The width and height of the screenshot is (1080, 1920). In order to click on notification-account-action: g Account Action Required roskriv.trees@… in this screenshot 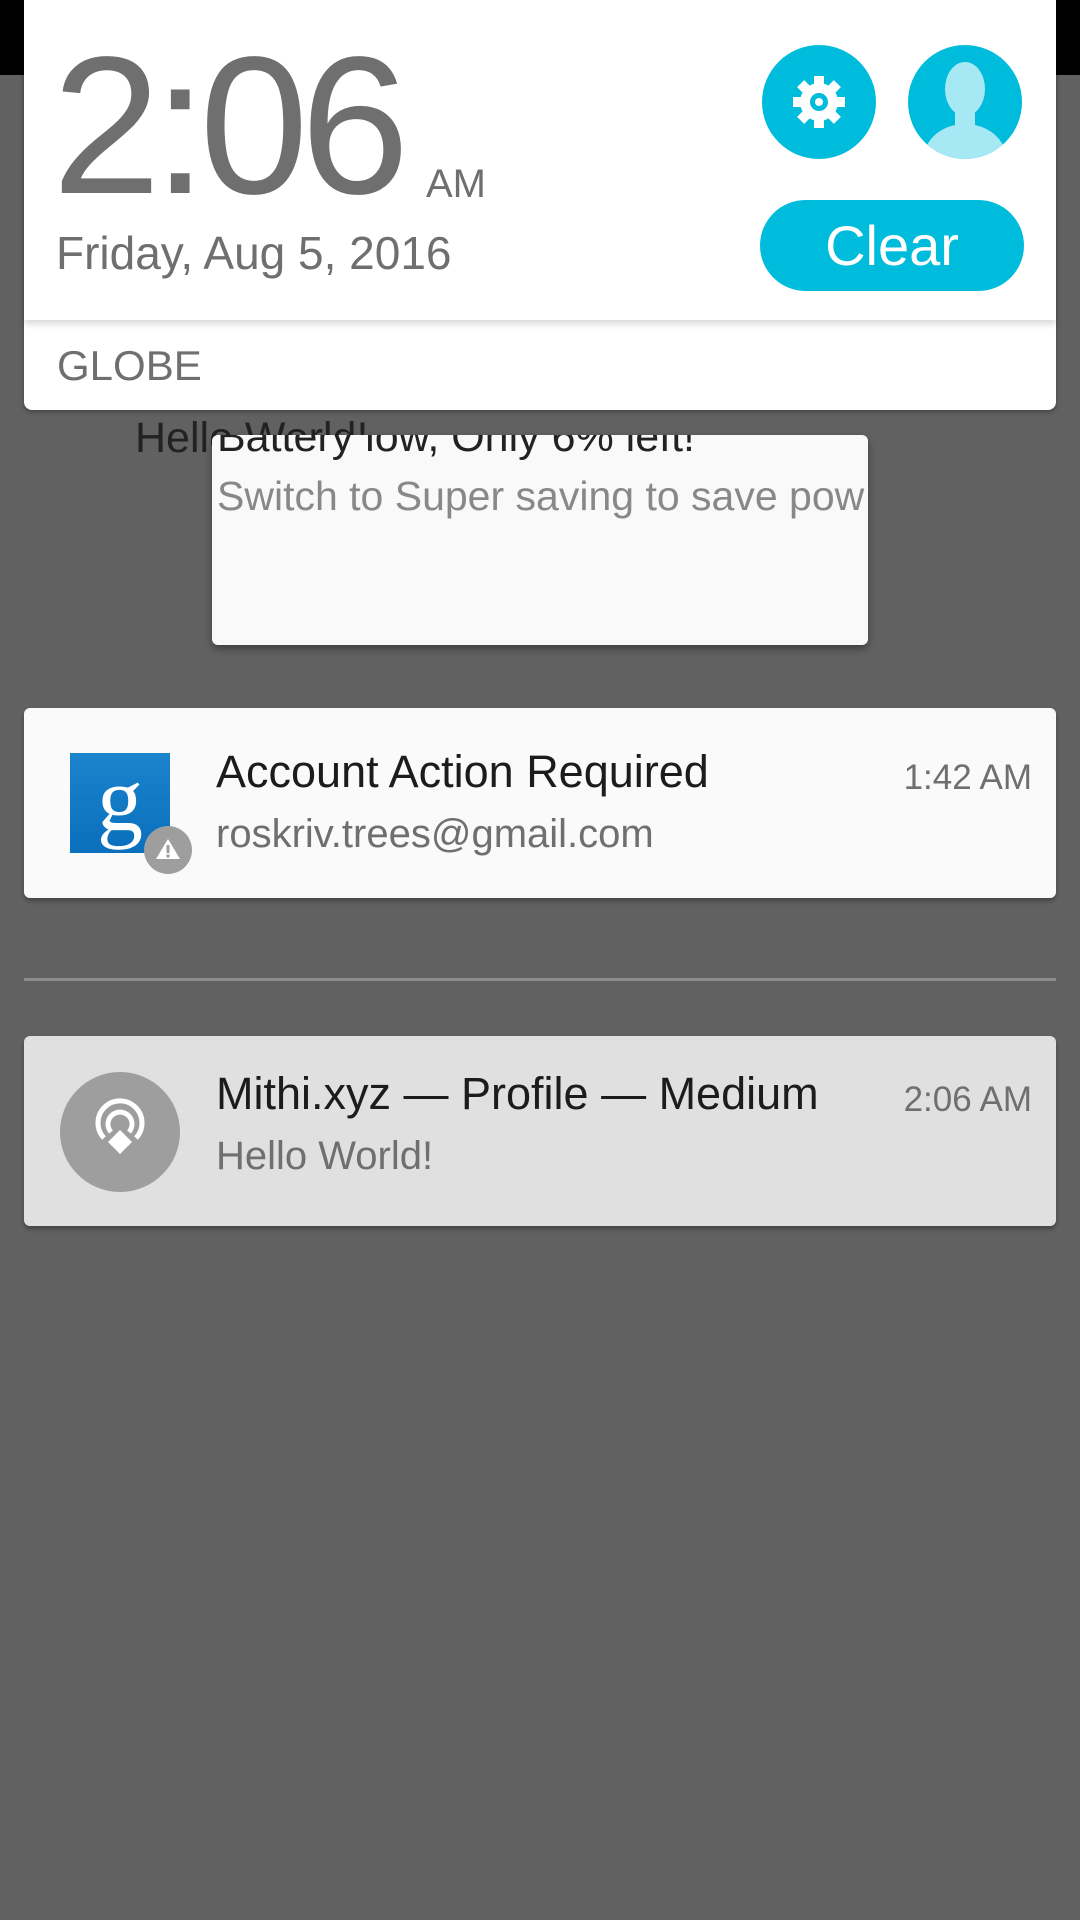, I will do `click(540, 803)`.